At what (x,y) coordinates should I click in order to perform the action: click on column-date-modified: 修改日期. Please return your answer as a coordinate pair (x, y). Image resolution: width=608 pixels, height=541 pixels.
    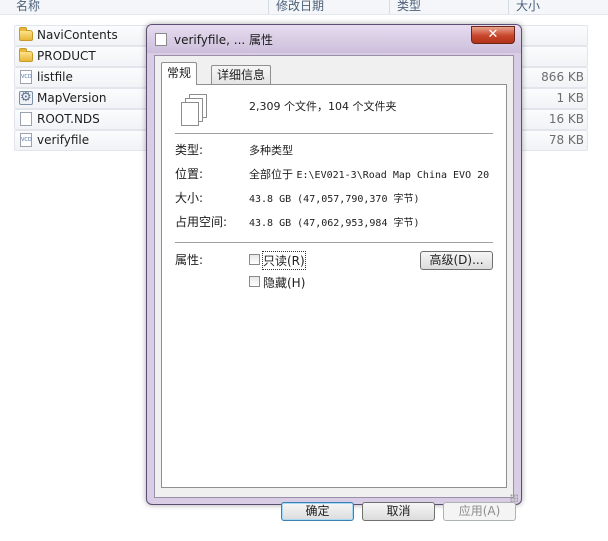
    Looking at the image, I should click on (300, 7).